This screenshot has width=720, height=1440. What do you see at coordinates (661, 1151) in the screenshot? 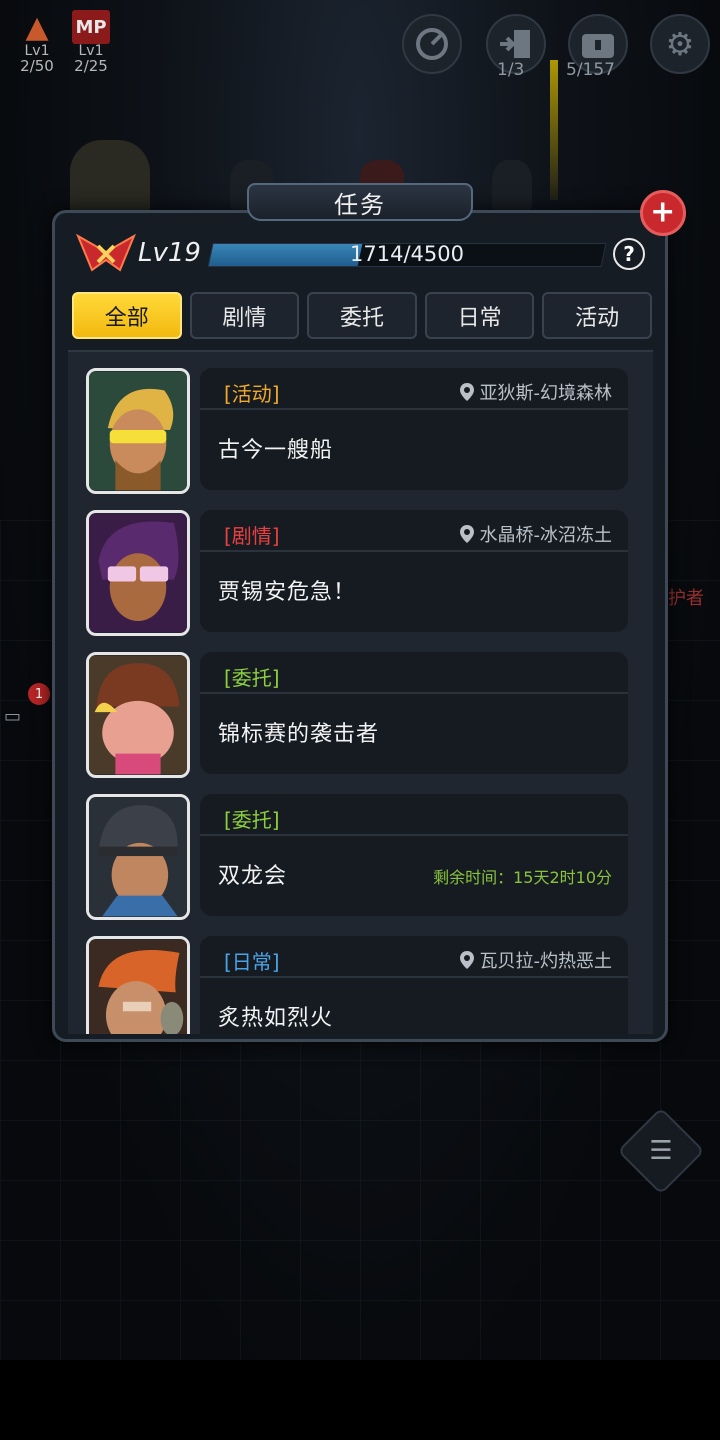
I see `checklist-icon: ☰` at bounding box center [661, 1151].